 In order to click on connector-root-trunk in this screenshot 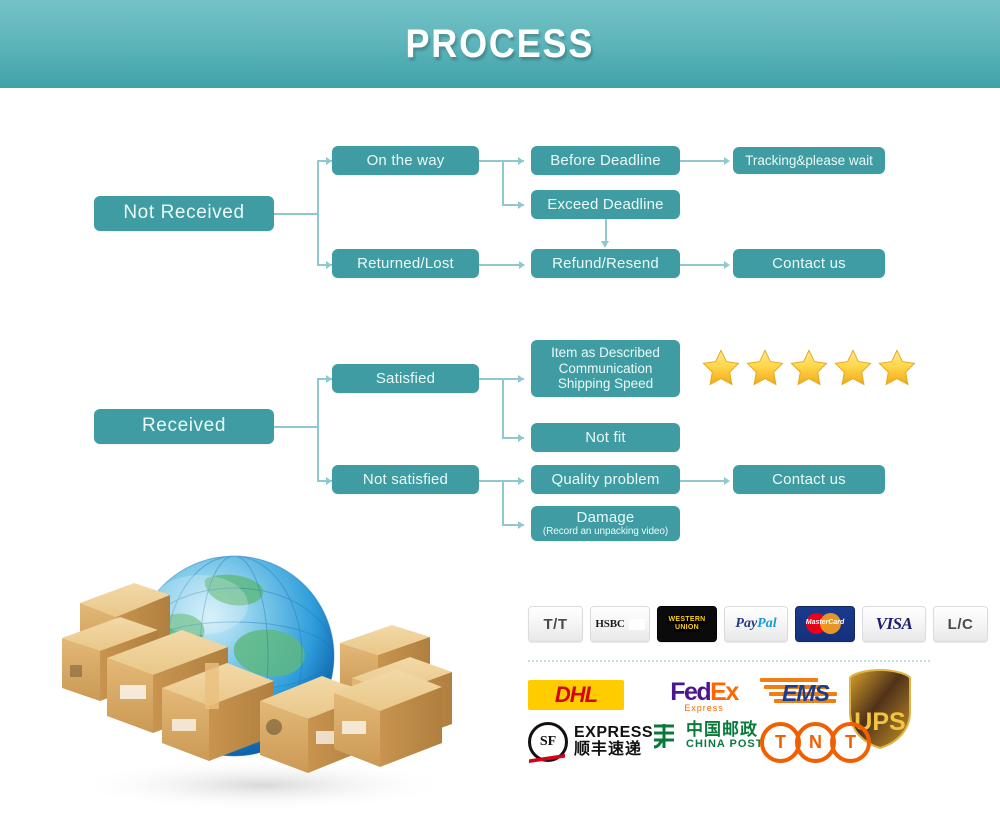, I will do `click(318, 212)`.